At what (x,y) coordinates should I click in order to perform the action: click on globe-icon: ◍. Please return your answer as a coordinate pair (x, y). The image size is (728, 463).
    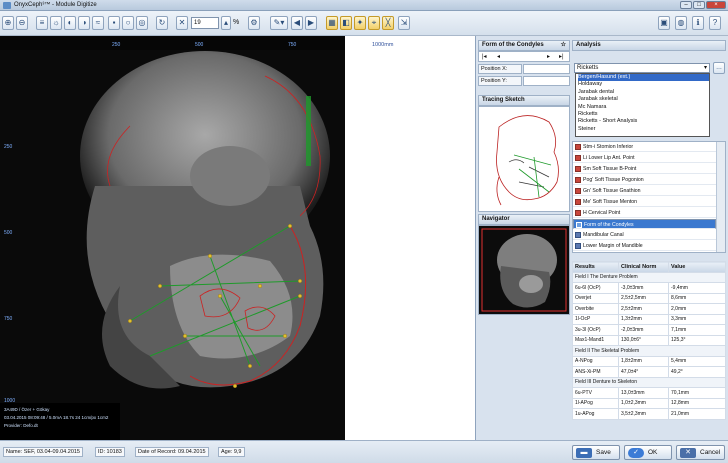
    Looking at the image, I should click on (681, 23).